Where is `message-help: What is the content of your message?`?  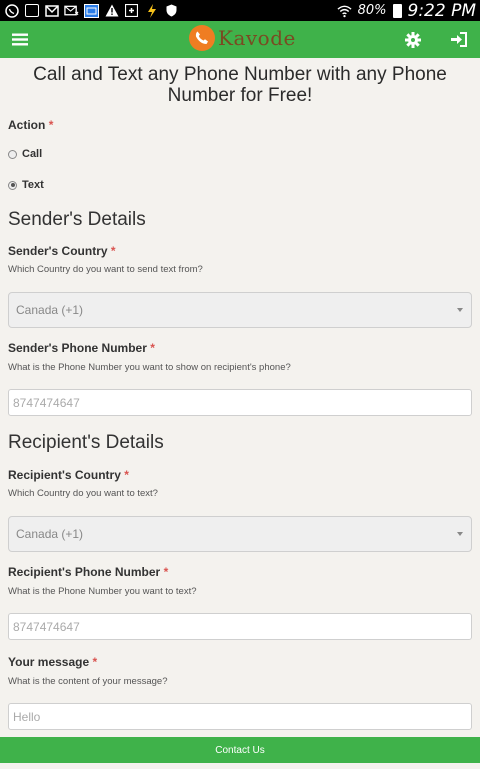 message-help: What is the content of your message? is located at coordinates (88, 681).